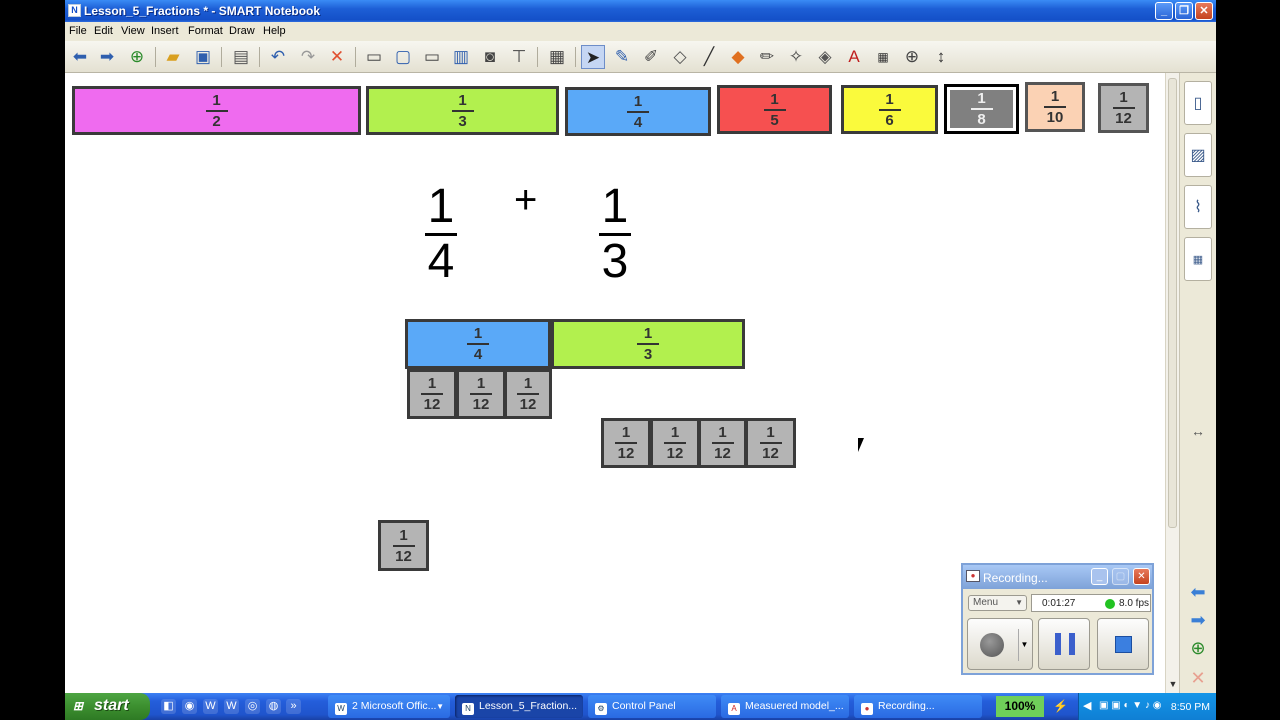 The height and width of the screenshot is (720, 1280). I want to click on tray-icons: ▣ ▣ ◐ ▼ ♪ ◉, so click(1130, 705).